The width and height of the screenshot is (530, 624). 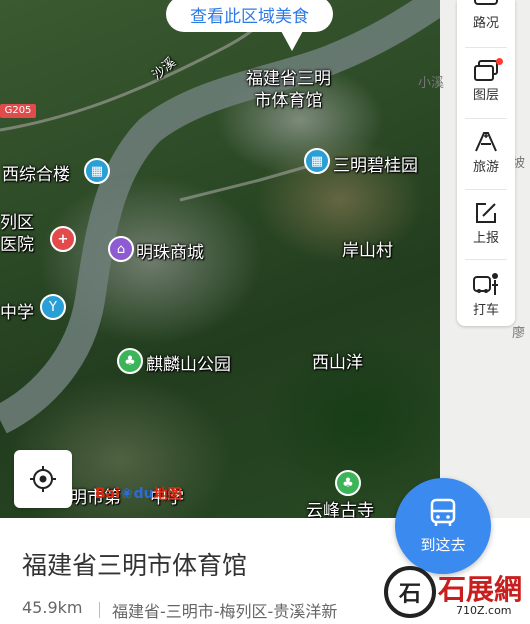 I want to click on toolbar-item-travel: 旅游, so click(x=486, y=153).